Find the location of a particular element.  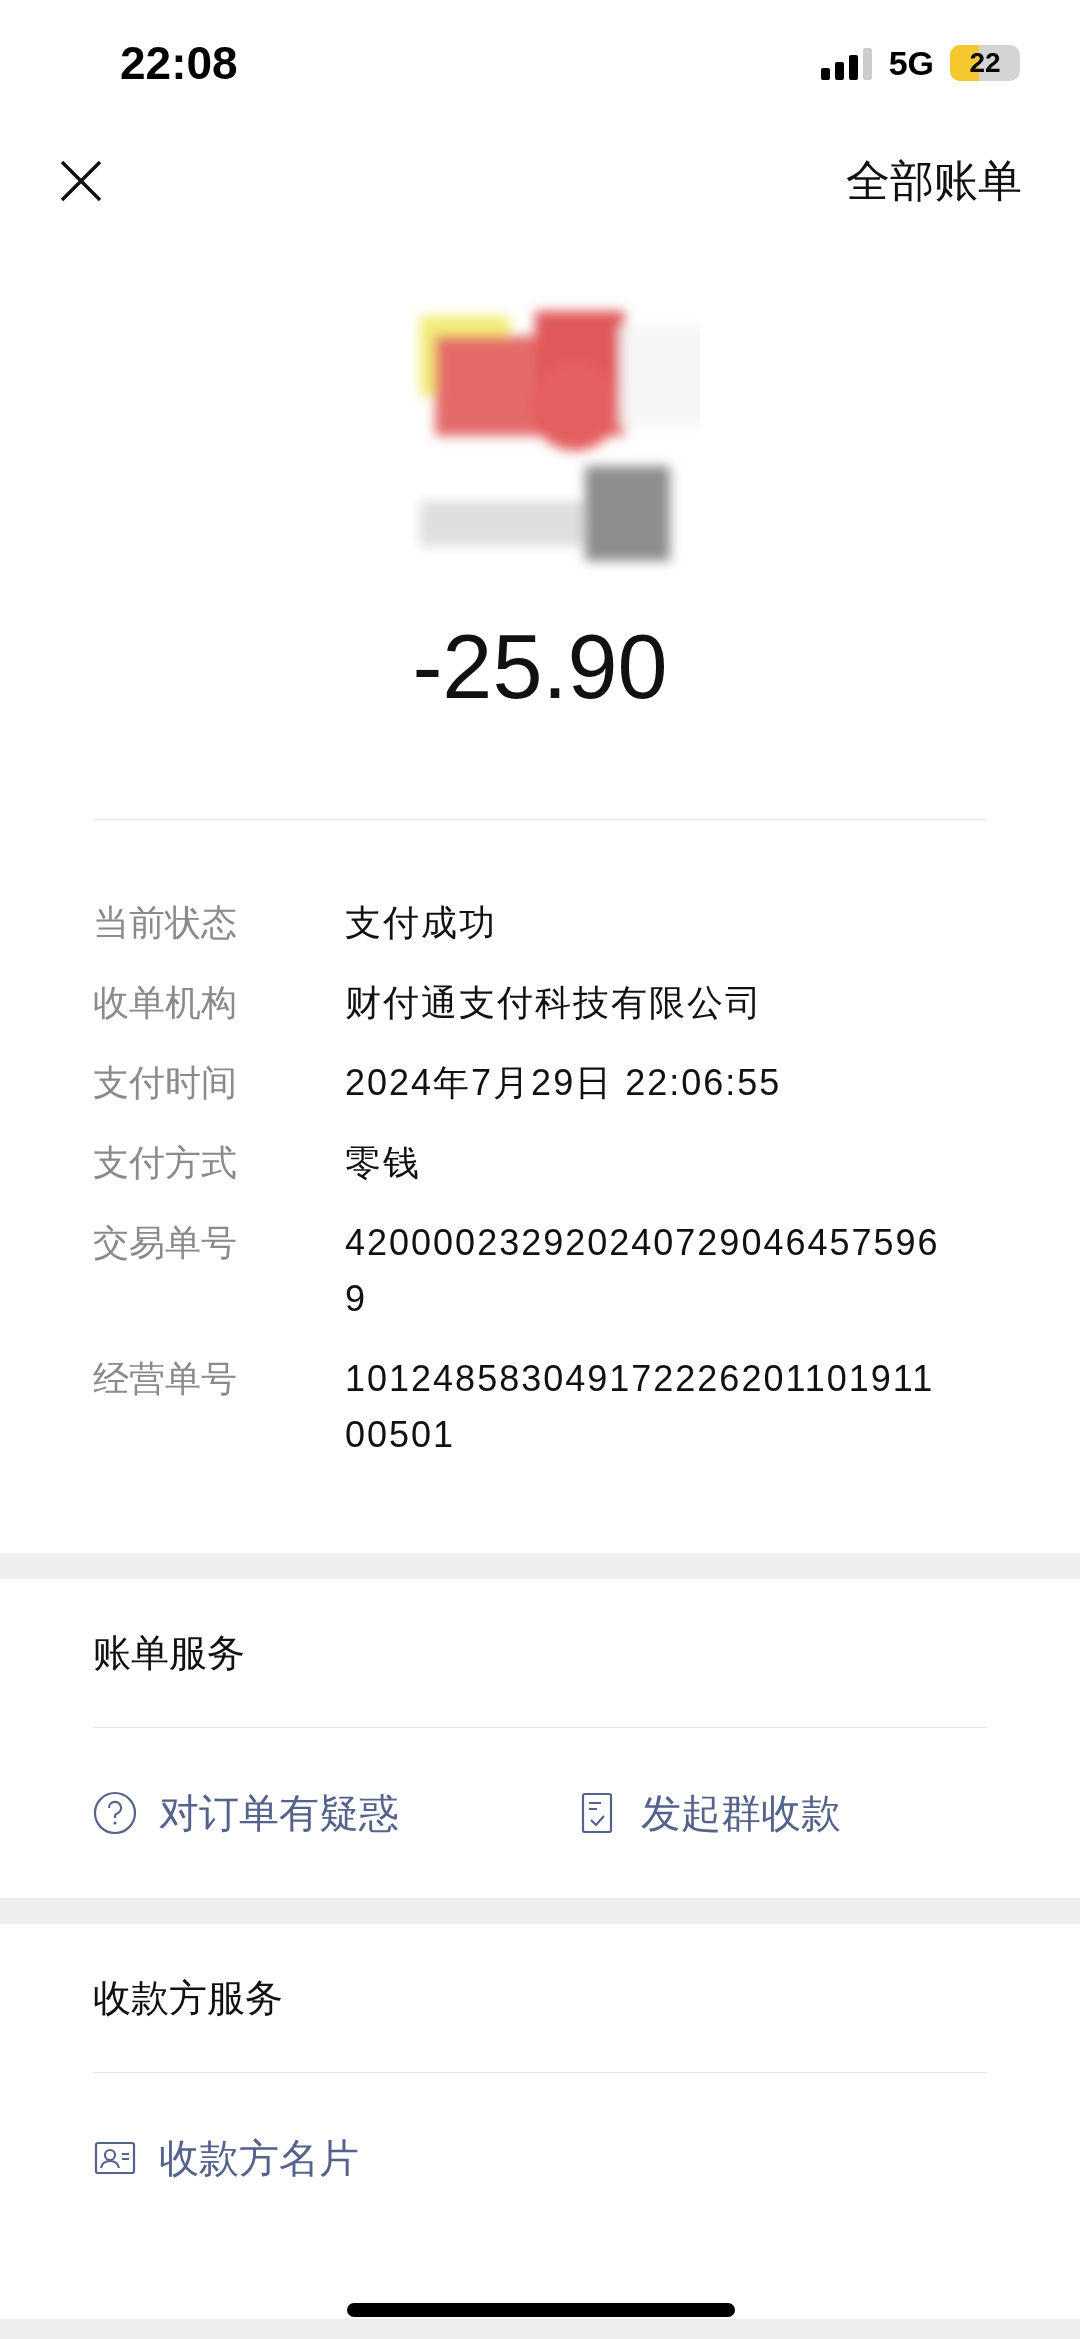

detail-label: 交易单号 is located at coordinates (165, 1243).